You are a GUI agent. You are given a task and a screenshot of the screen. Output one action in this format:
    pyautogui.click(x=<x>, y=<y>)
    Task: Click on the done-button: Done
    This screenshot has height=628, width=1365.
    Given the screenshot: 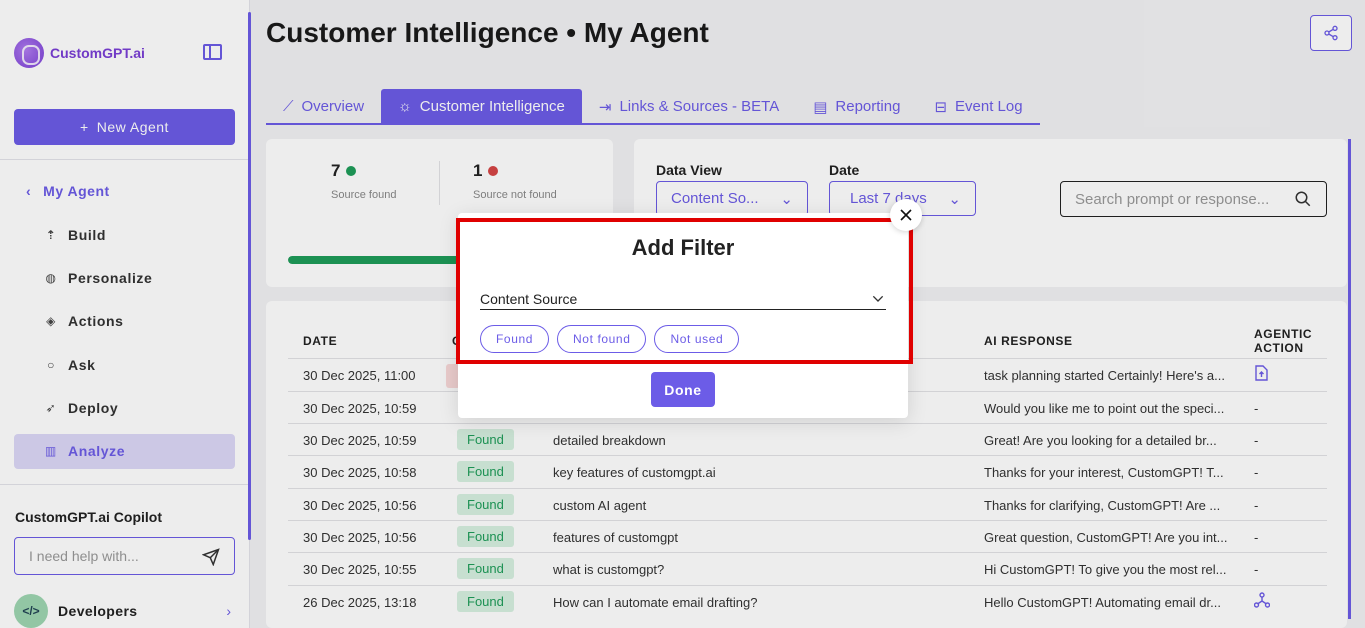 What is the action you would take?
    pyautogui.click(x=683, y=389)
    